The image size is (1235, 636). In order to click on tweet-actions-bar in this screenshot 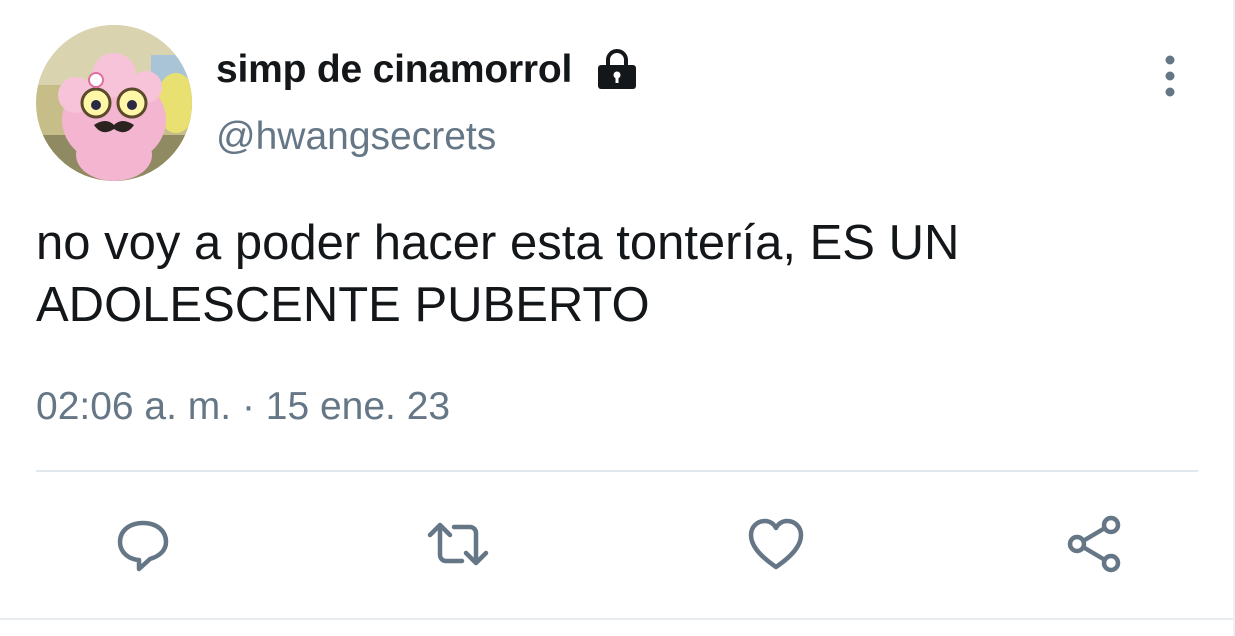, I will do `click(617, 544)`.